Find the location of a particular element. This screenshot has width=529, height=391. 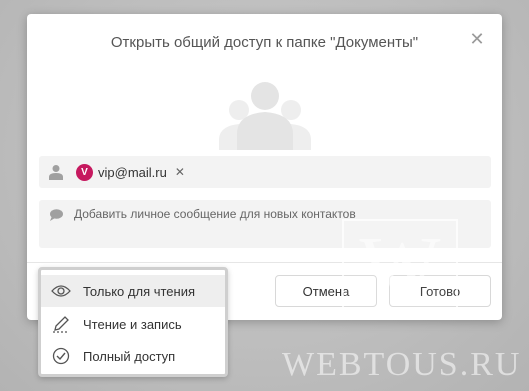

menu-item-label: Чтение и запись is located at coordinates (132, 324).